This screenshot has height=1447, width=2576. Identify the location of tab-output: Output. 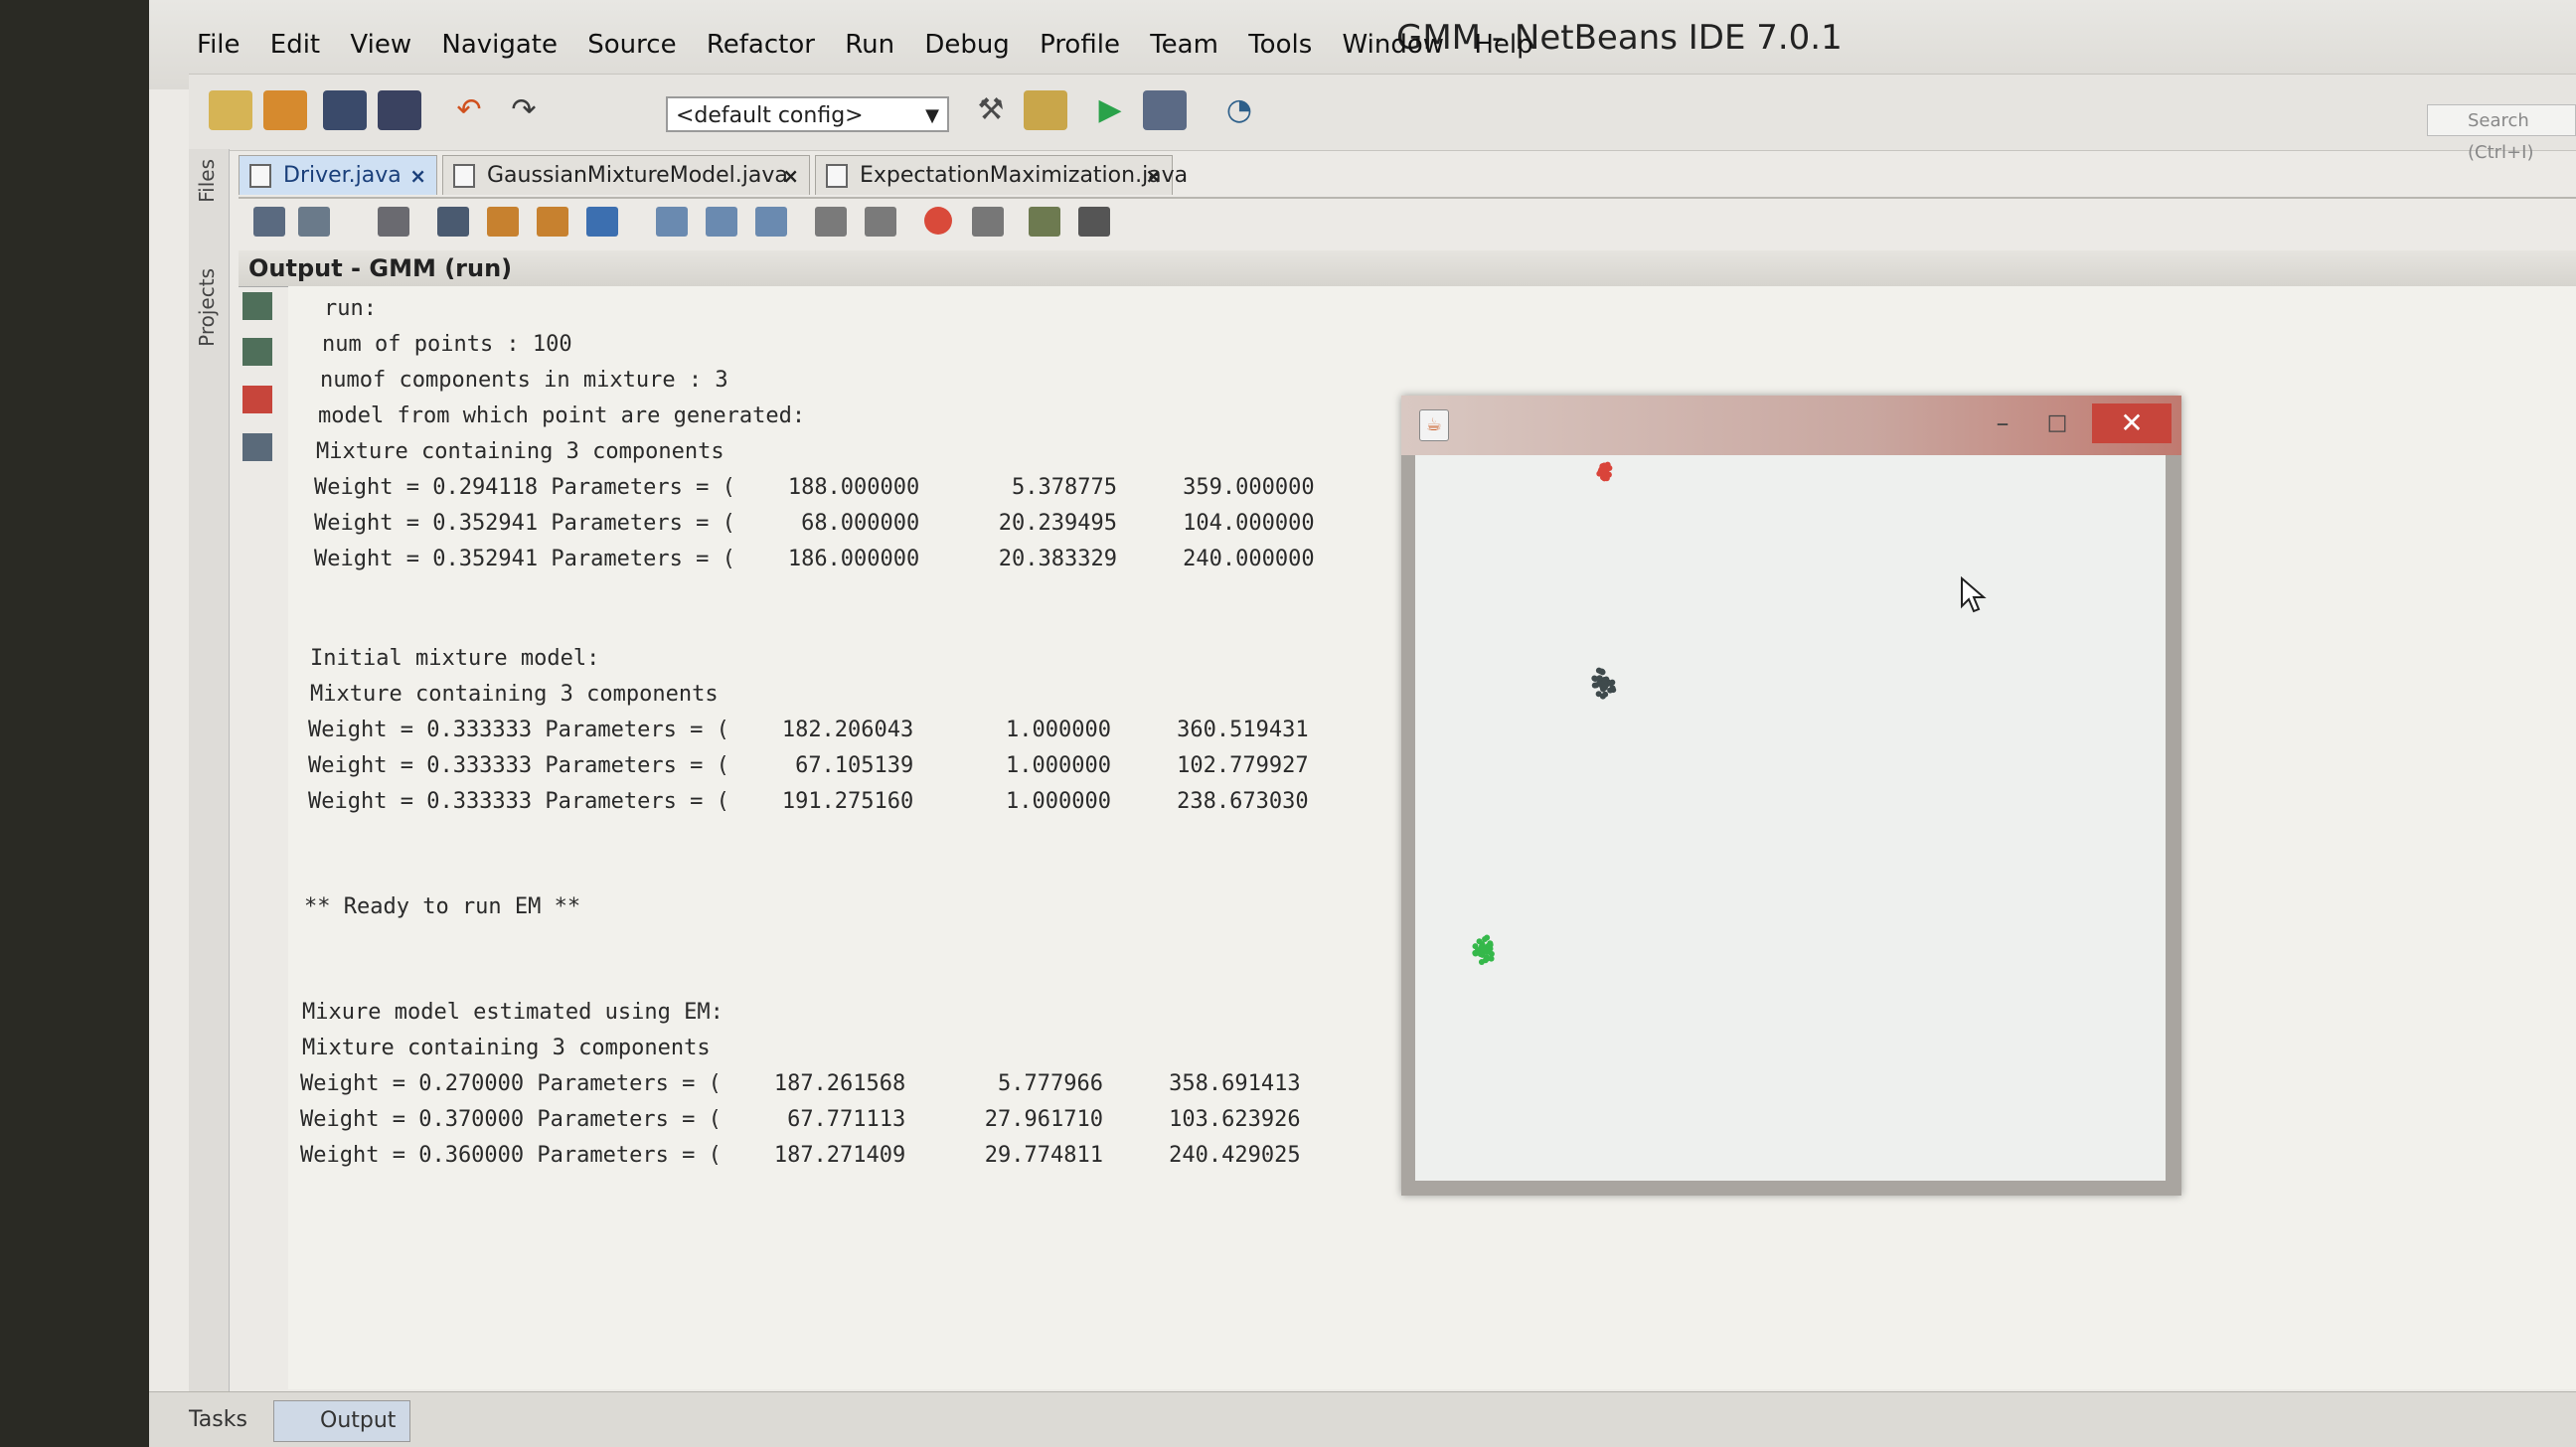
(342, 1421).